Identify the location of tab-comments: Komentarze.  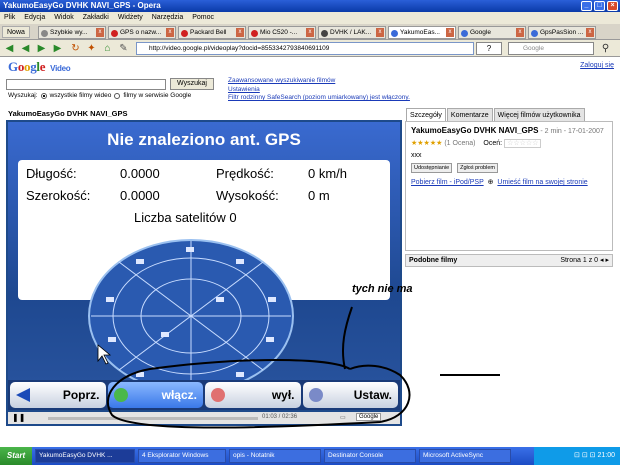
(469, 115).